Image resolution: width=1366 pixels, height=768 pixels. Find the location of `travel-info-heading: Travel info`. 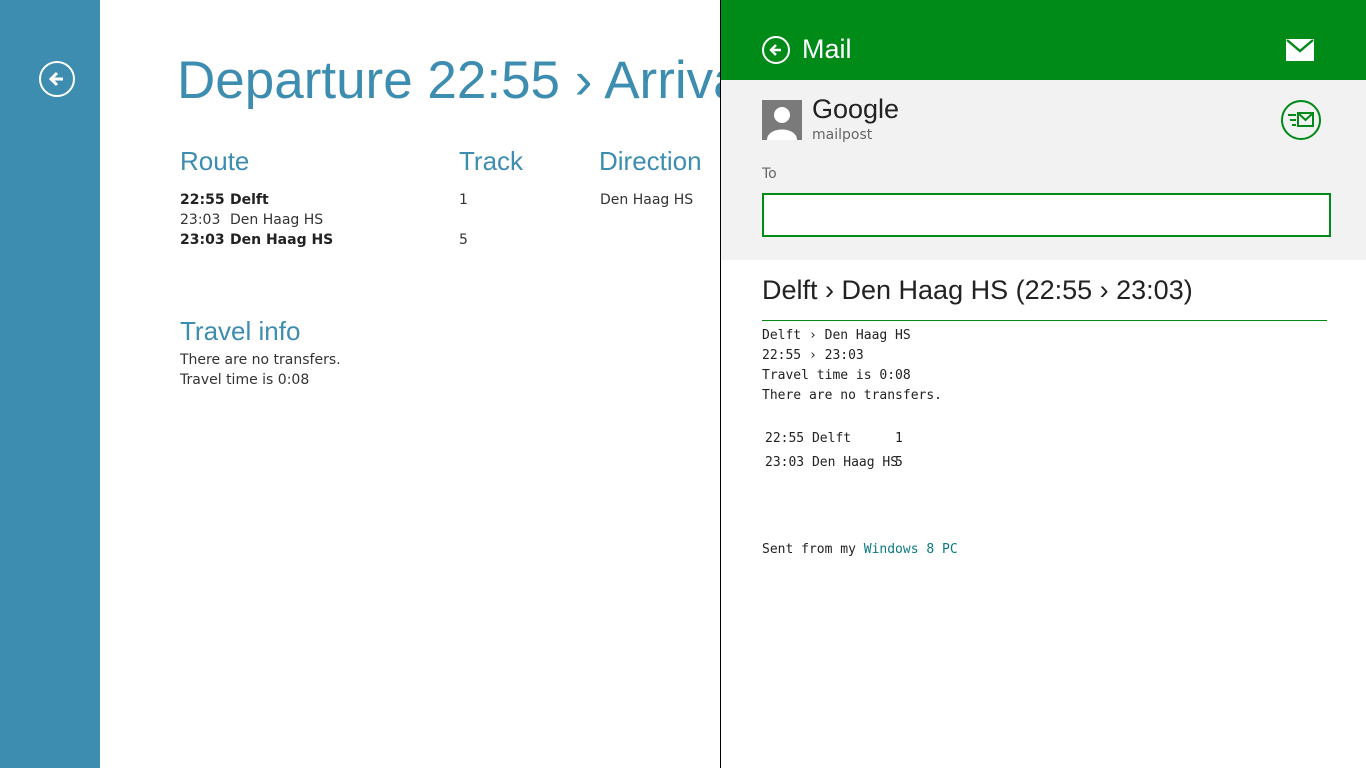

travel-info-heading: Travel info is located at coordinates (240, 331).